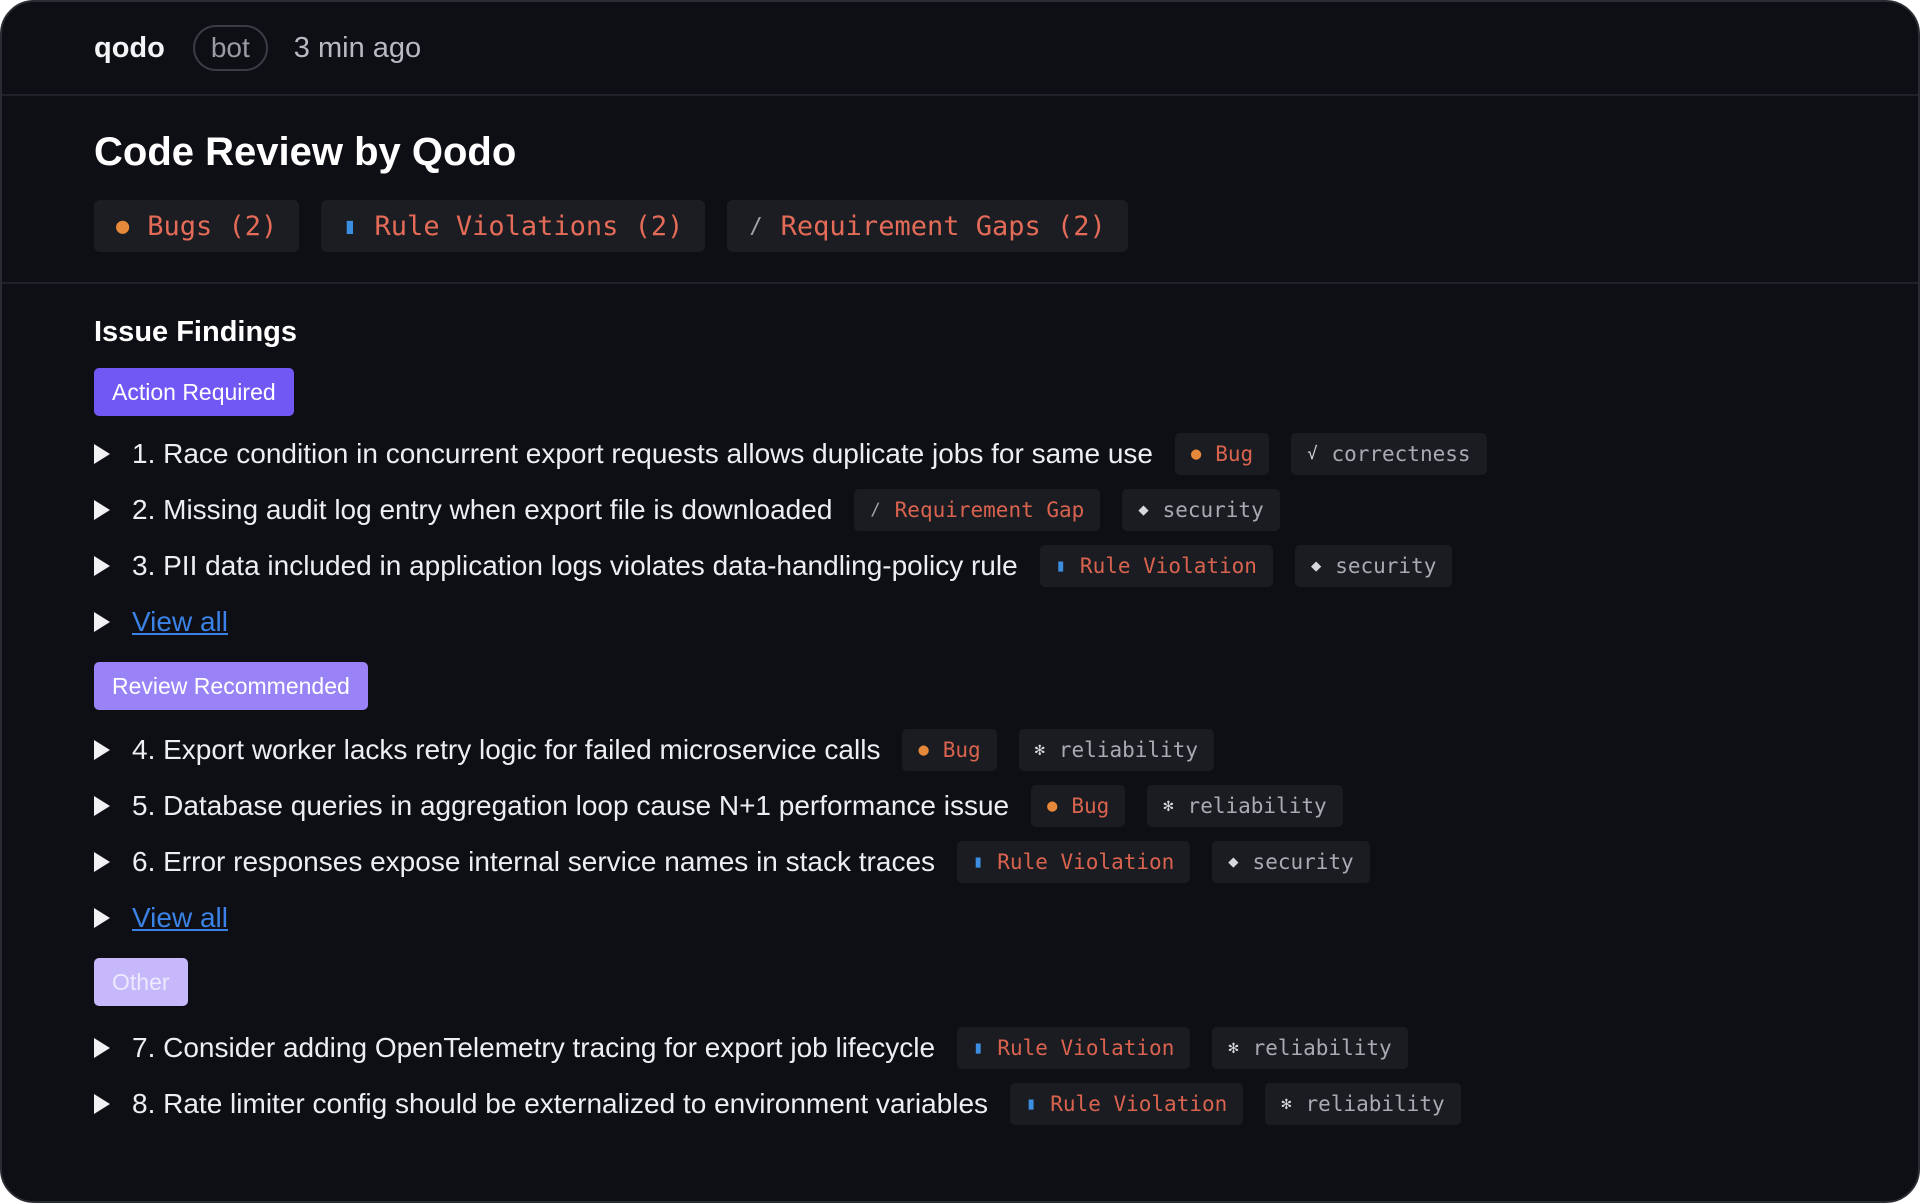 This screenshot has width=1920, height=1203. I want to click on category-tag-label: correctness, so click(1401, 454).